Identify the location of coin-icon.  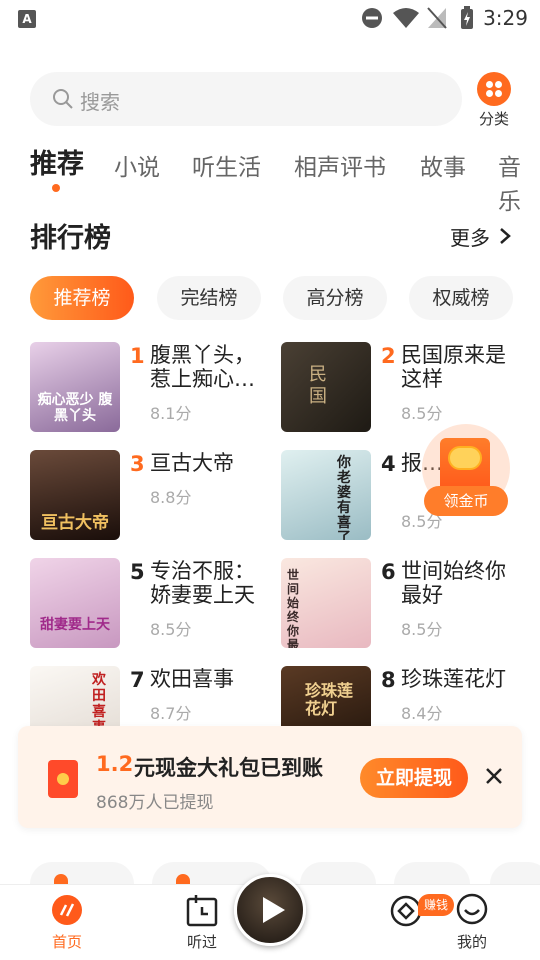
(465, 458).